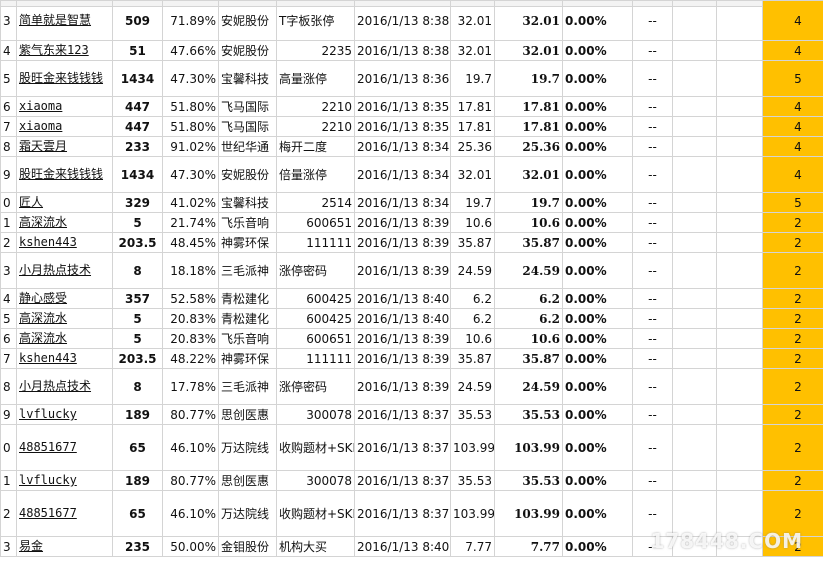 The image size is (823, 567). What do you see at coordinates (190, 447) in the screenshot?
I see `percent-cell: 46.10%` at bounding box center [190, 447].